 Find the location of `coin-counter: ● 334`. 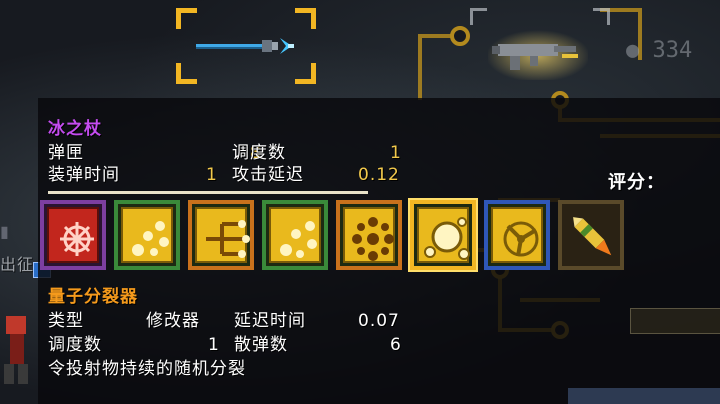

coin-counter: ● 334 is located at coordinates (659, 50).